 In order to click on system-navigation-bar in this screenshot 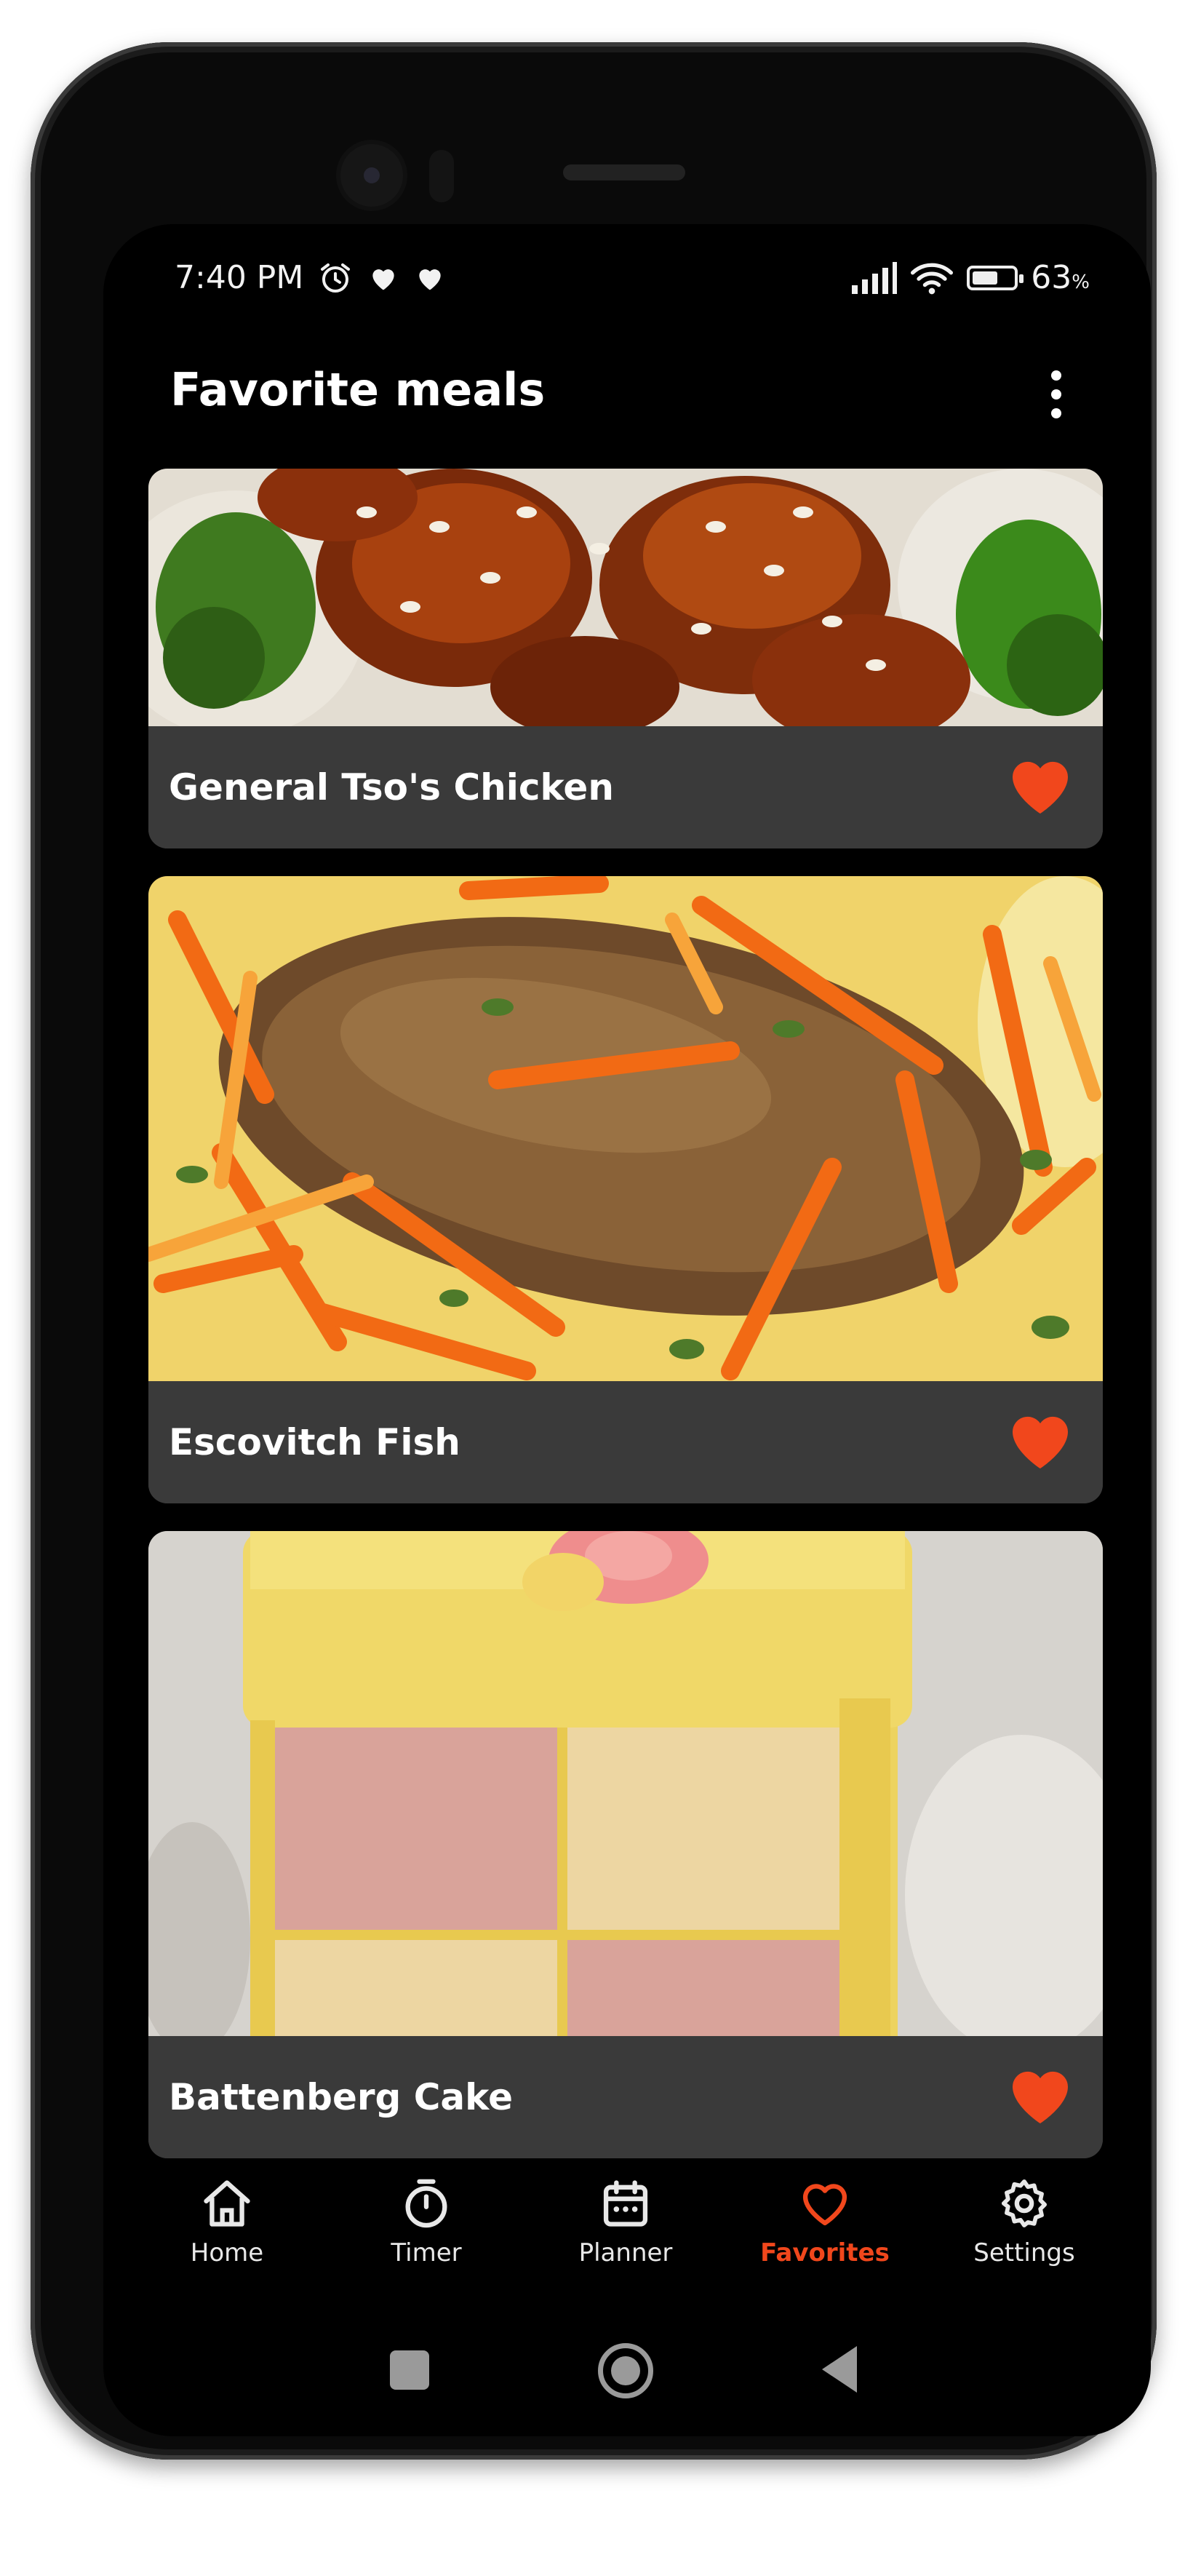, I will do `click(627, 2370)`.